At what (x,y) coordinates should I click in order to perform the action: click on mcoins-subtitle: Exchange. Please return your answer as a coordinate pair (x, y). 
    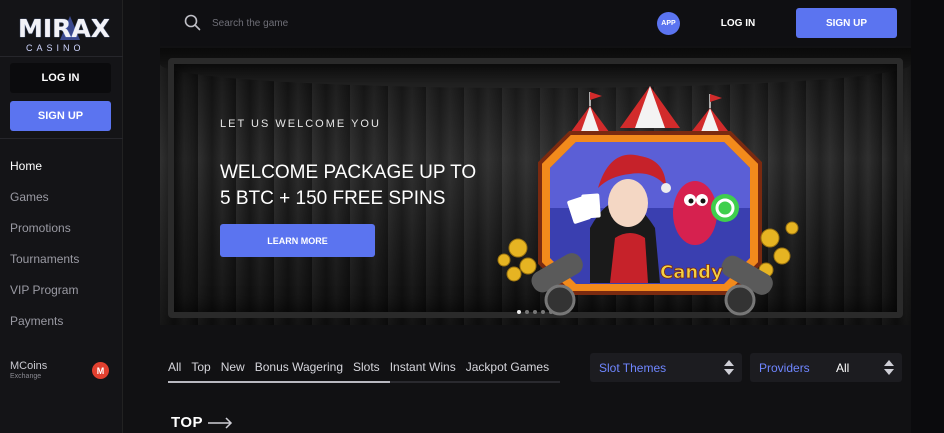
    Looking at the image, I should click on (26, 376).